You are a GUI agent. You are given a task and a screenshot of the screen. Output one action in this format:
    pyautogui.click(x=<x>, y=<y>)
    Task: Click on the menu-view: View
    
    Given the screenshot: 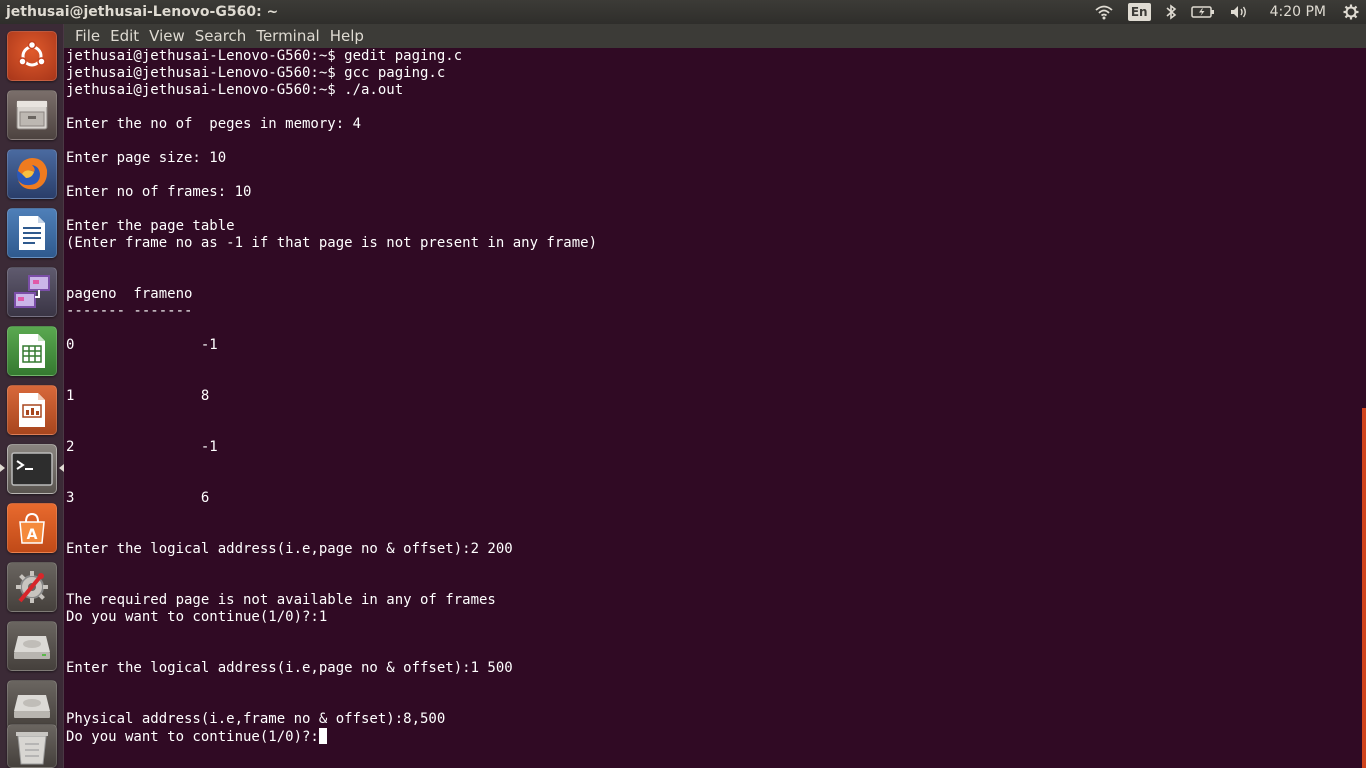 What is the action you would take?
    pyautogui.click(x=167, y=36)
    